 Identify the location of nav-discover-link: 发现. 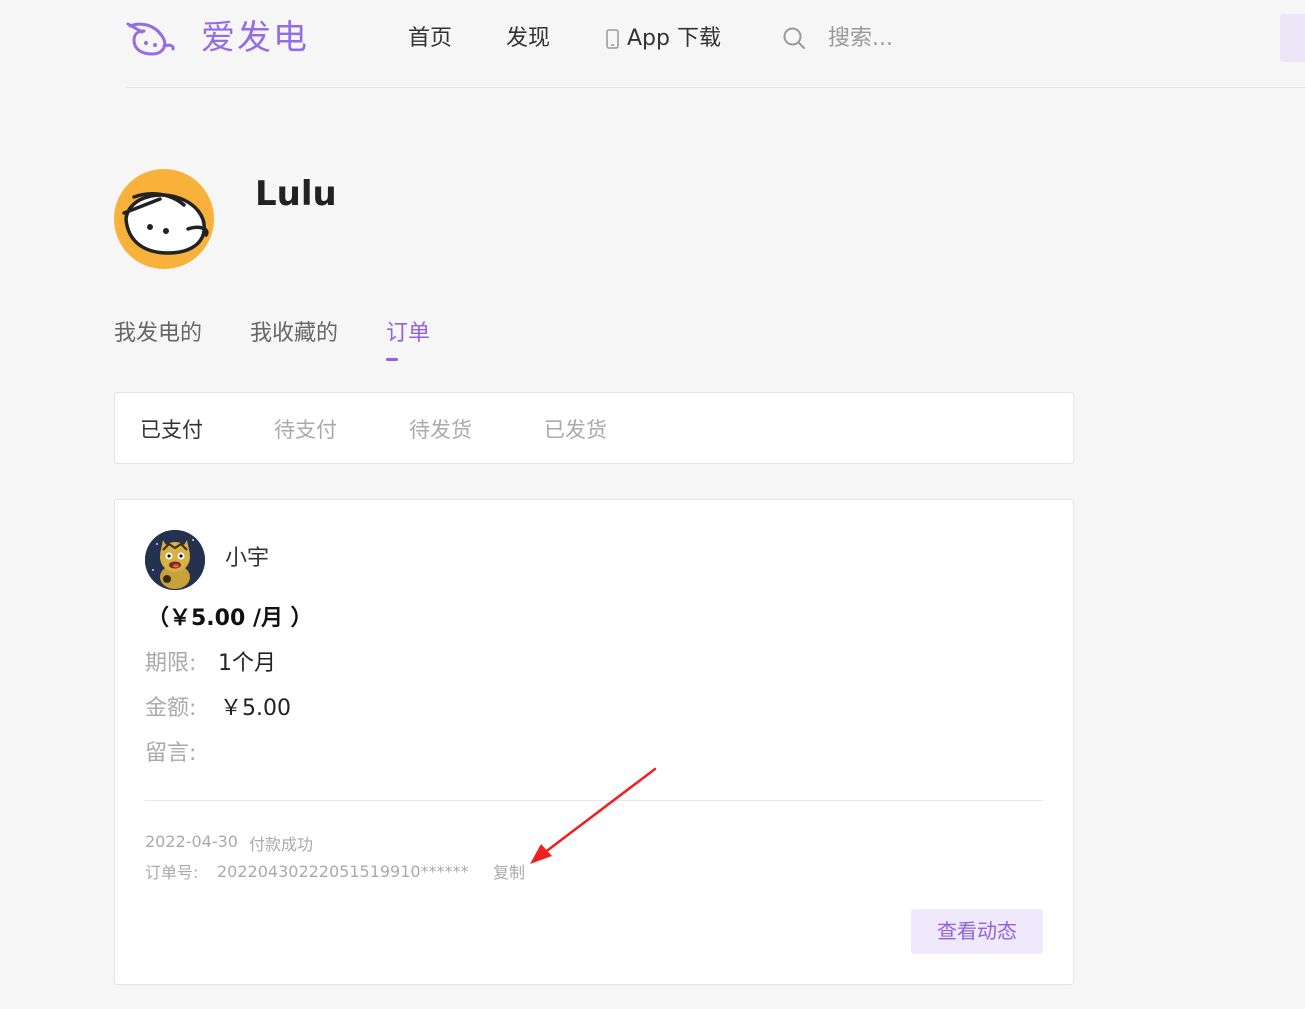
(528, 39).